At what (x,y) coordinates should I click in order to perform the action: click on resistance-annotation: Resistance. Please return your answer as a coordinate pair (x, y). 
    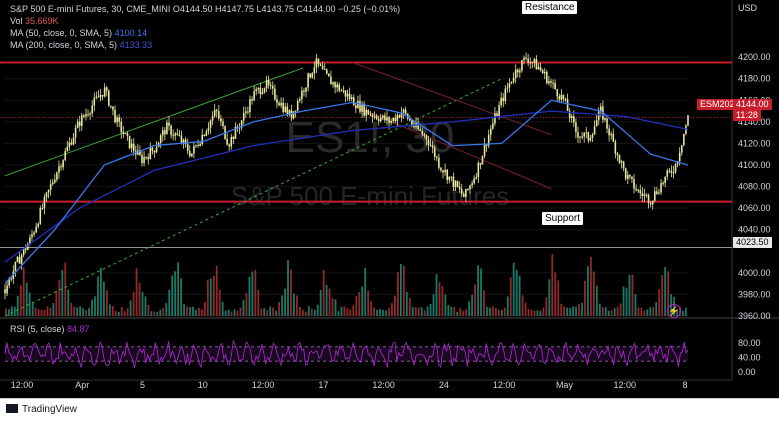
    Looking at the image, I should click on (550, 7).